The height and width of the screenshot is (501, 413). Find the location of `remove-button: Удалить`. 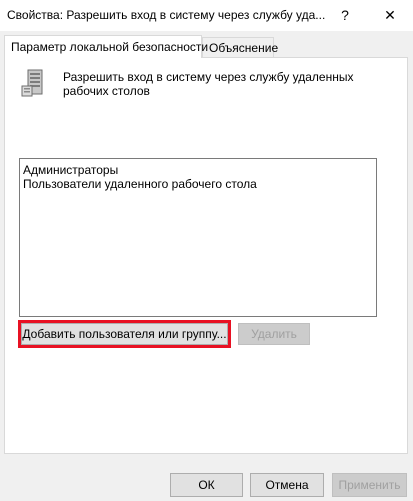

remove-button: Удалить is located at coordinates (274, 334).